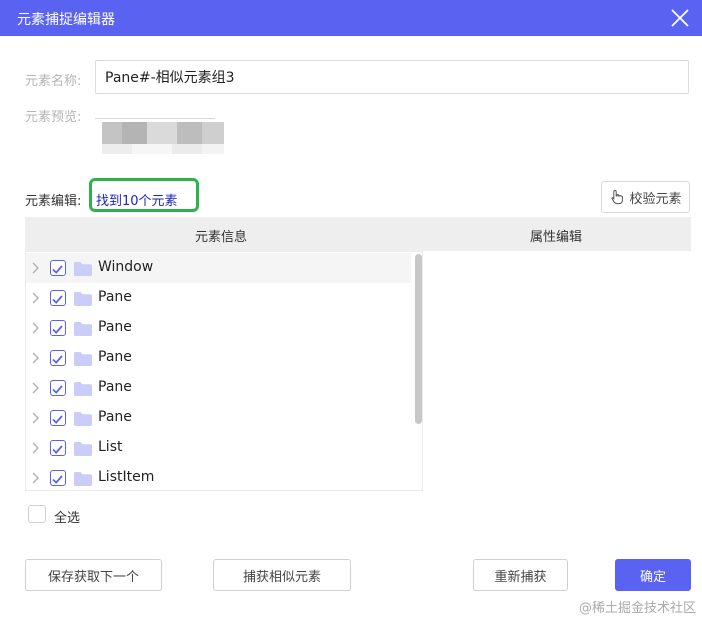  Describe the element at coordinates (126, 267) in the screenshot. I see `row-label: Window` at that location.